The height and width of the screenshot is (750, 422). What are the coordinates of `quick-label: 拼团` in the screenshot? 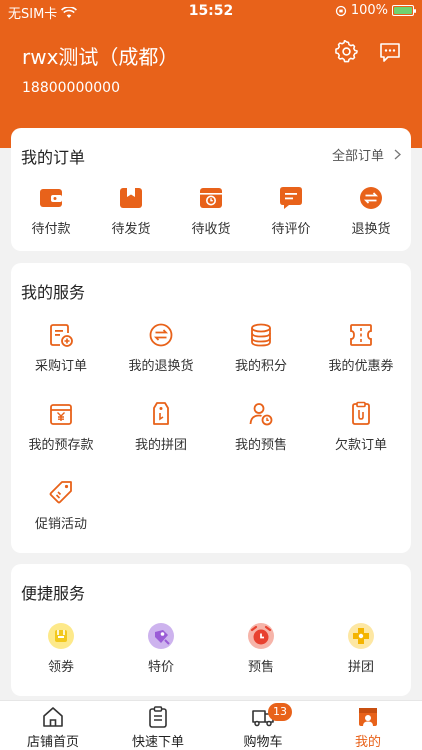 It's located at (360, 667).